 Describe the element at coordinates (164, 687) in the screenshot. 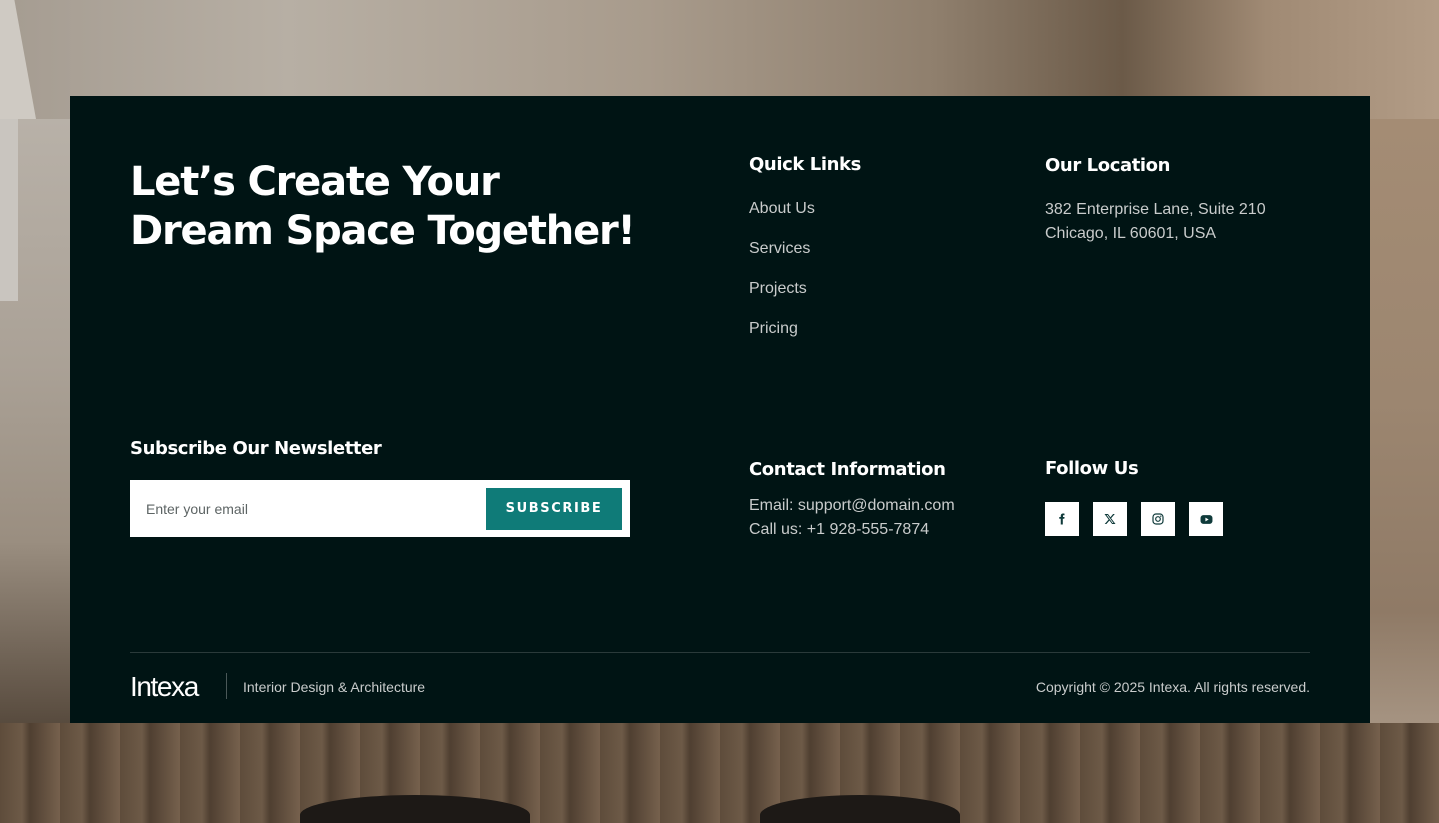

I see `intexa-logo: Intexa` at that location.